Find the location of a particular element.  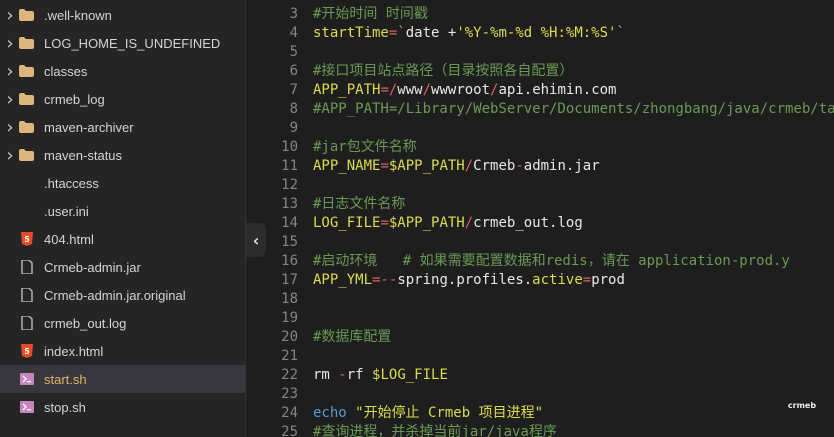

code-line: LOG_FILE=$APP_PATH/crmeb_out.log is located at coordinates (448, 223).